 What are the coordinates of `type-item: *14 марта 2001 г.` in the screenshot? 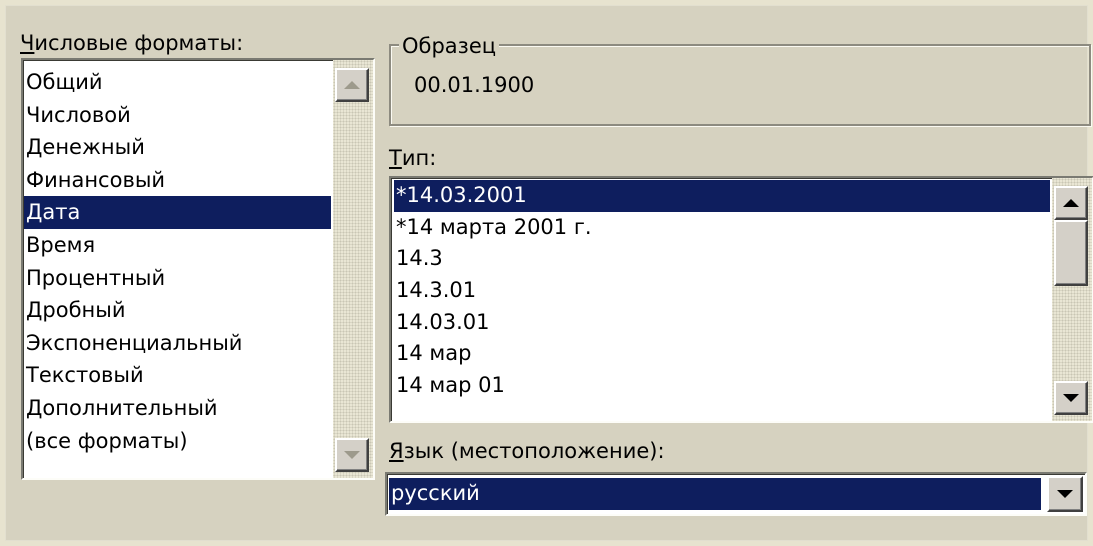 It's located at (722, 228).